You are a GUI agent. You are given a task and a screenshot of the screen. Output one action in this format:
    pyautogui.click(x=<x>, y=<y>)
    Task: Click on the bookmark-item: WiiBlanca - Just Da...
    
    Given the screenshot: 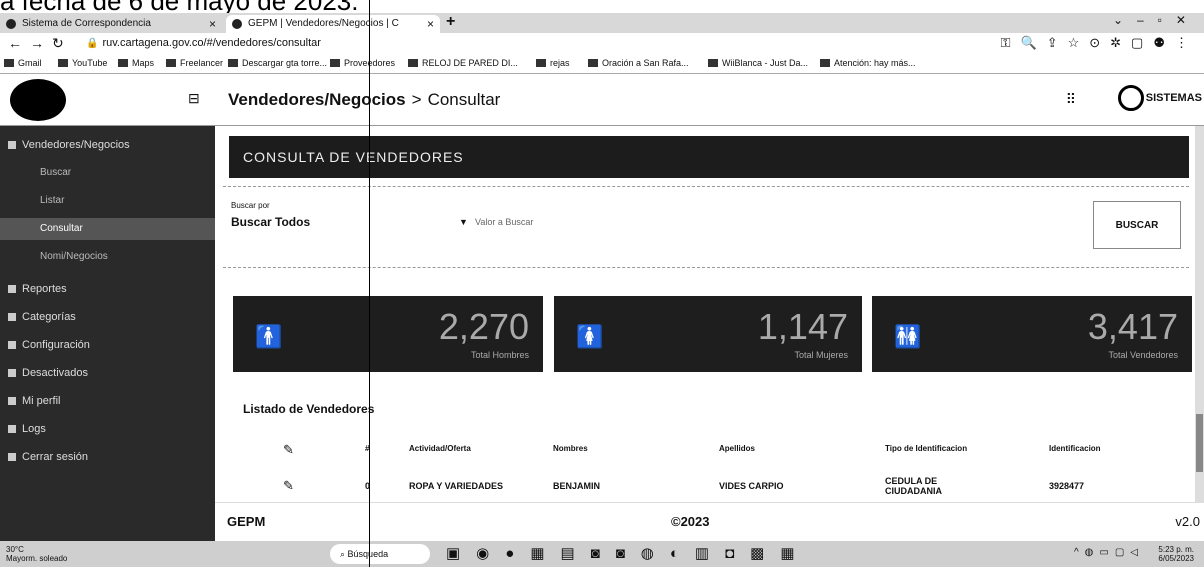 What is the action you would take?
    pyautogui.click(x=758, y=63)
    